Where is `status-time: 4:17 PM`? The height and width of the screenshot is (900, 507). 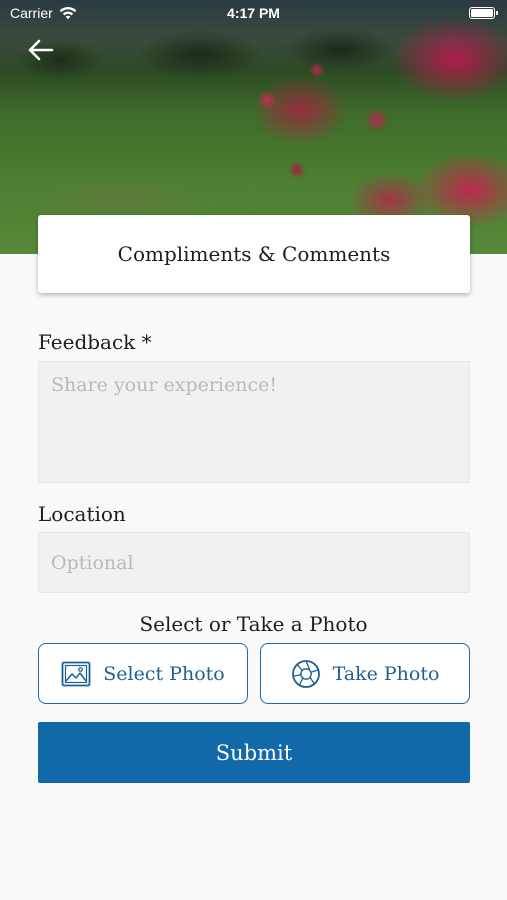 status-time: 4:17 PM is located at coordinates (253, 13).